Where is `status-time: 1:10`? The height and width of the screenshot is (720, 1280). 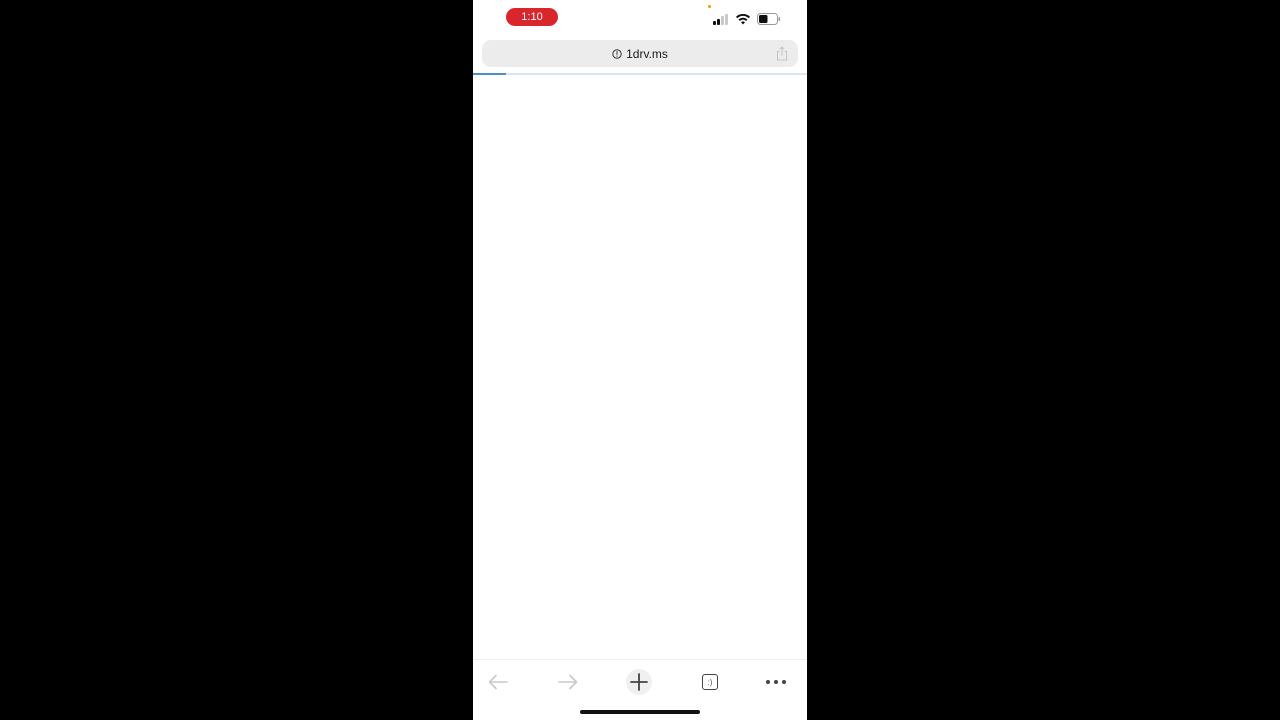
status-time: 1:10 is located at coordinates (532, 17).